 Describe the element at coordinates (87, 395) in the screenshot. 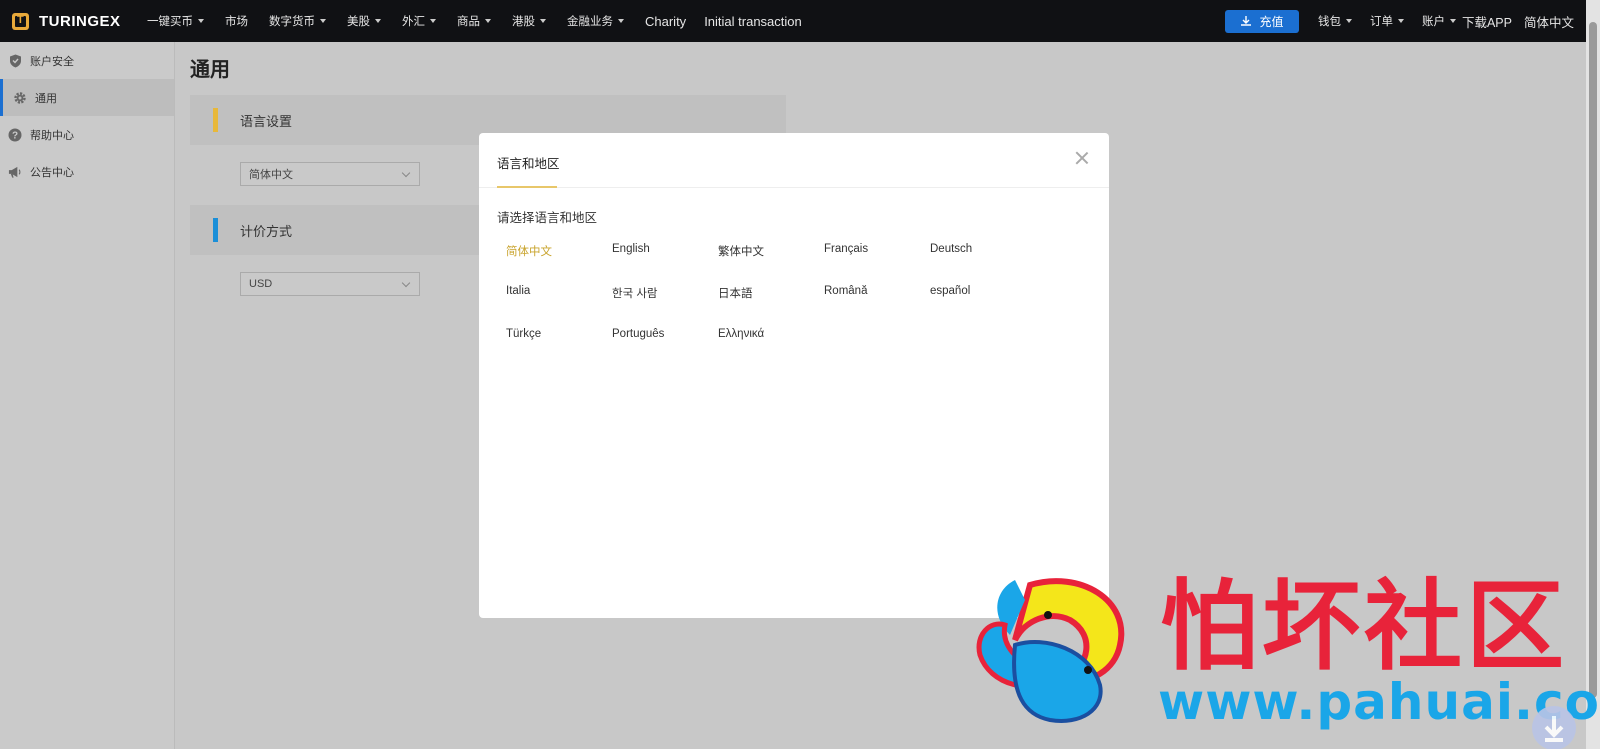

I see `sidebar: 账户安全 通用 ? 帮助中心 公告中心` at that location.